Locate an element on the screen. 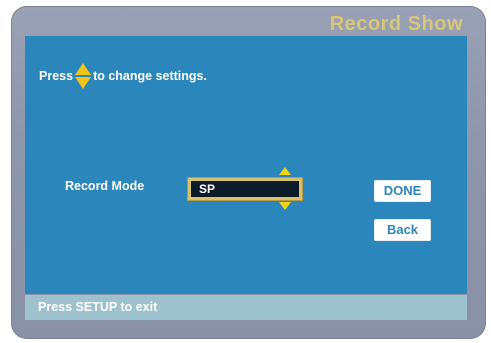 The height and width of the screenshot is (343, 491). record-mode-value: SP is located at coordinates (207, 189).